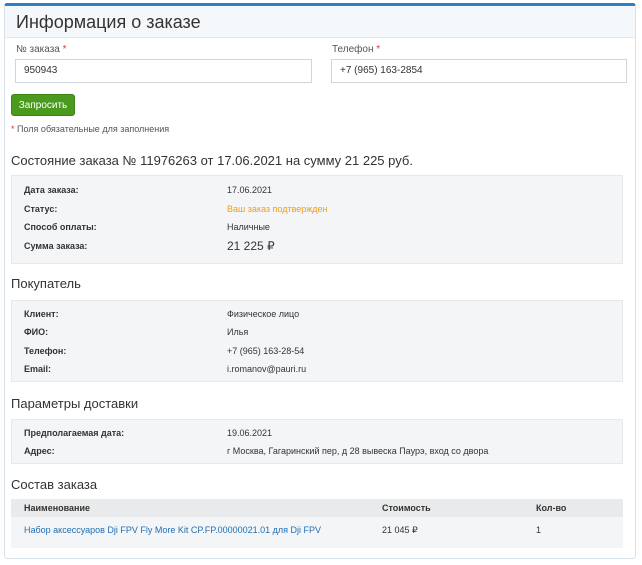 The width and height of the screenshot is (642, 565). I want to click on email-row: Email: i.romanov@pauri.ru, so click(317, 369).